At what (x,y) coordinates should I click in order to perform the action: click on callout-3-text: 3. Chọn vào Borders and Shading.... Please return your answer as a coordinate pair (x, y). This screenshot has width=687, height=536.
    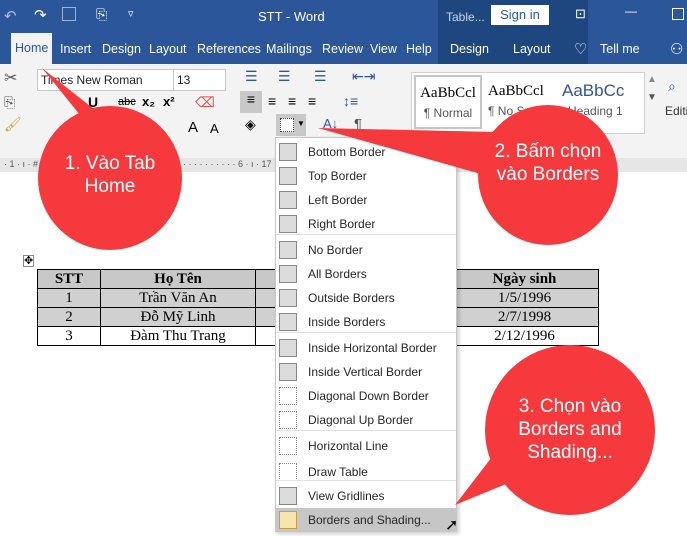
    Looking at the image, I should click on (570, 429).